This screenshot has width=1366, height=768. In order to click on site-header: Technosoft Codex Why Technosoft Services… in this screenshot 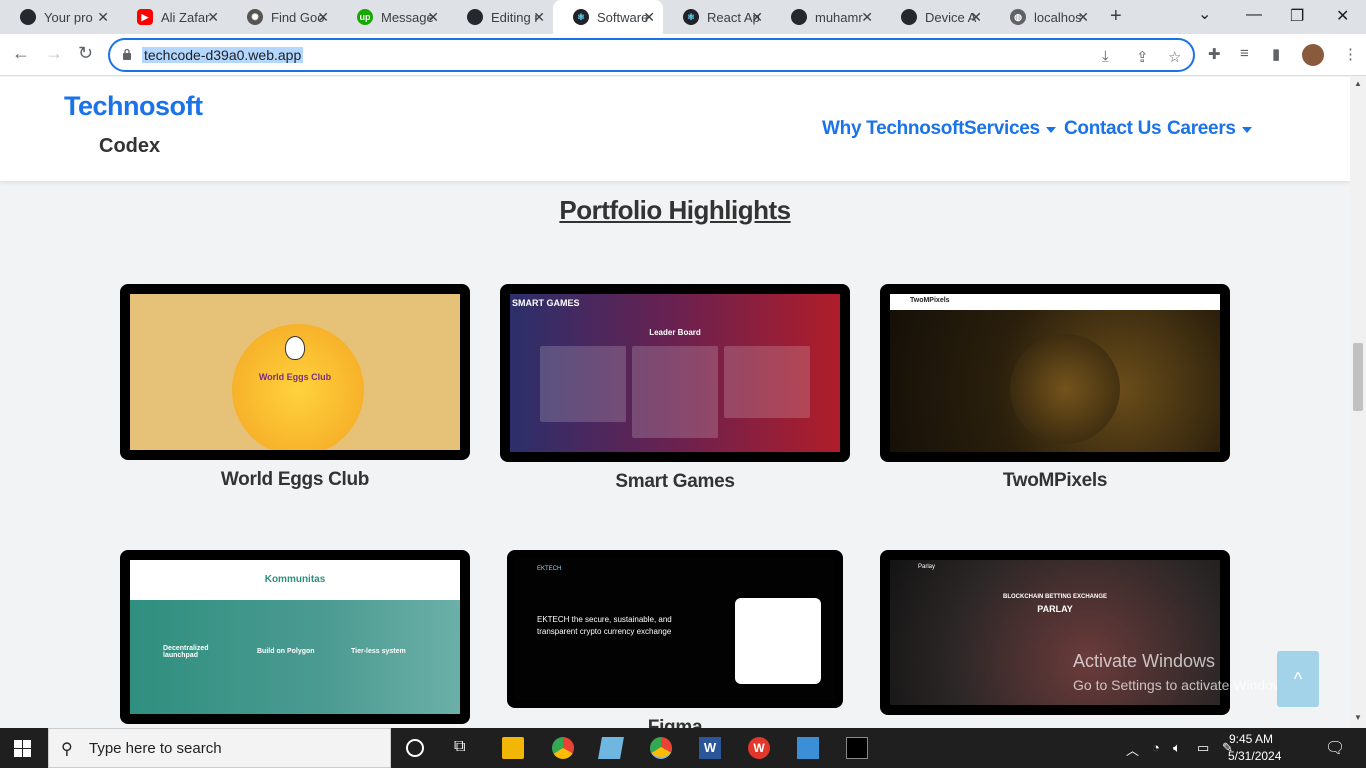, I will do `click(675, 129)`.